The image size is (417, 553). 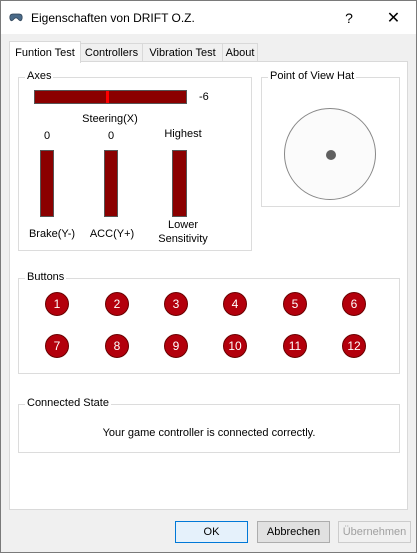 What do you see at coordinates (117, 304) in the screenshot?
I see `button-indicator: 2` at bounding box center [117, 304].